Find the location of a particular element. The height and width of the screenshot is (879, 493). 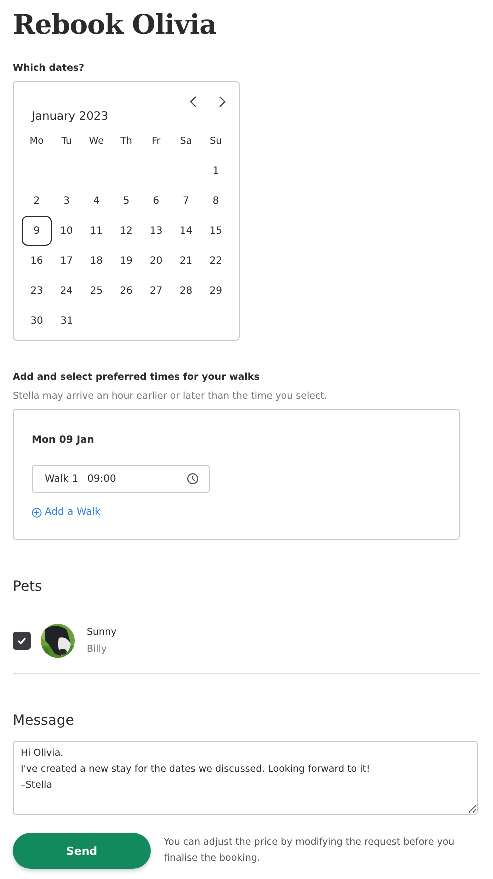

calendar-day: 1 is located at coordinates (216, 171).